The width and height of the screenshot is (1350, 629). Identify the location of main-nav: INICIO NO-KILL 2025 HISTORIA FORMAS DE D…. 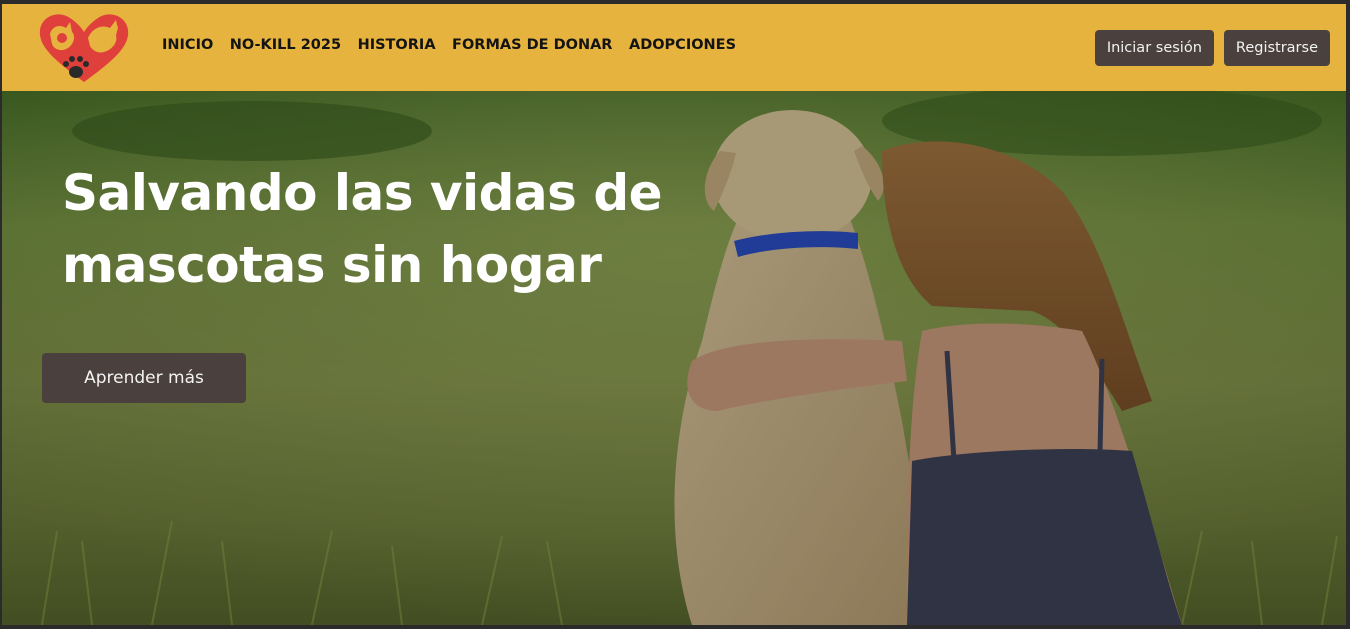
(457, 45).